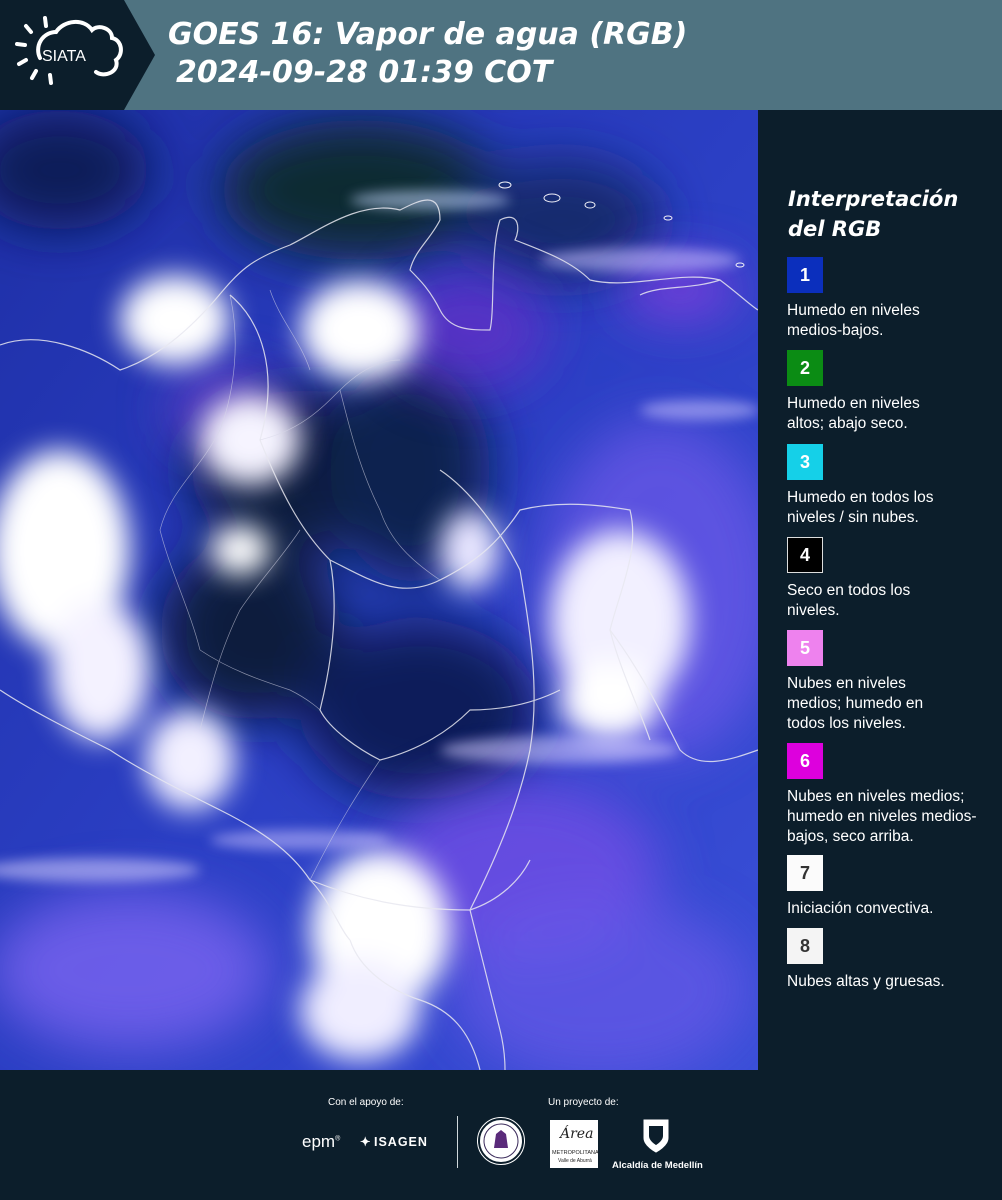 The width and height of the screenshot is (1002, 1200). I want to click on title-datetime: 2024-09-28 01:39 COT, so click(364, 72).